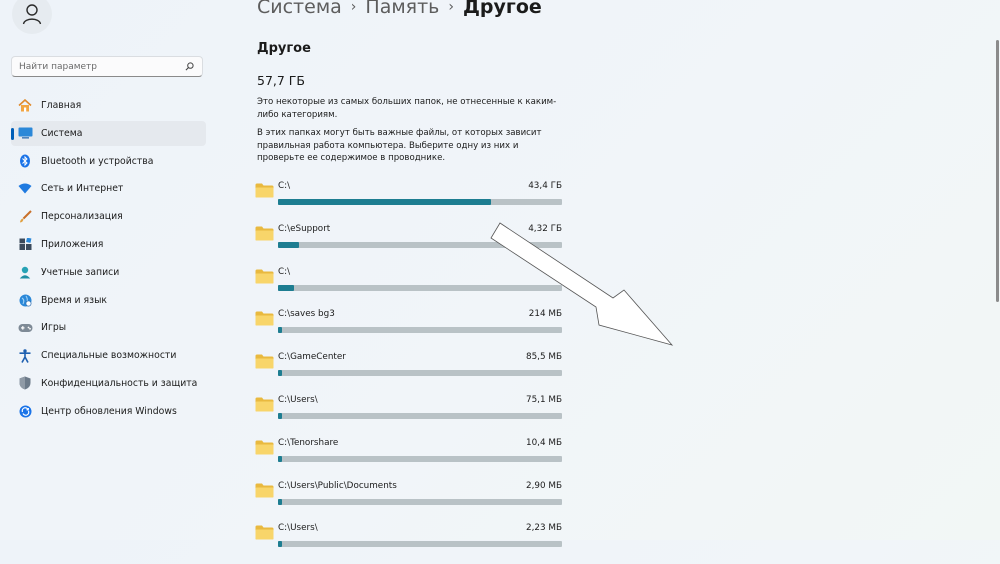  I want to click on usage-bar-fill, so click(280, 544).